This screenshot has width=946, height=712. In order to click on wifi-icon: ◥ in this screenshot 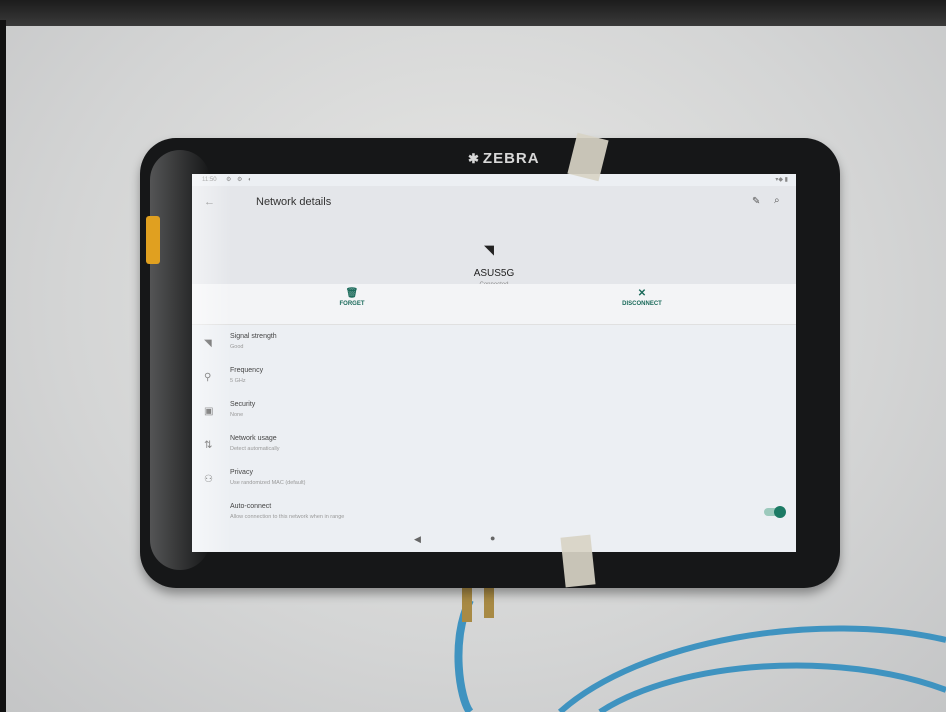, I will do `click(489, 249)`.